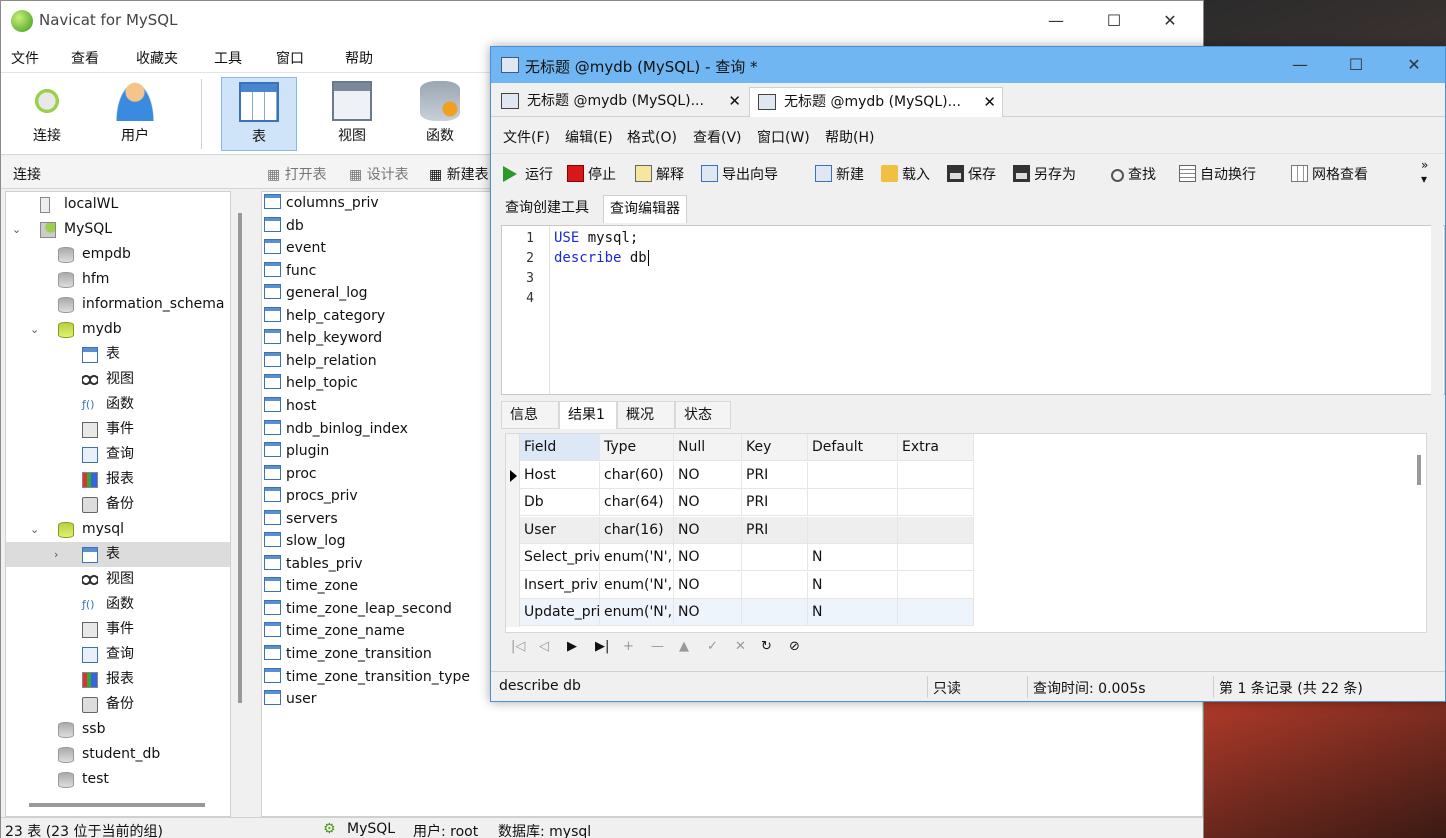 This screenshot has width=1446, height=838. I want to click on tab-query-editor: 查询编辑器, so click(645, 209).